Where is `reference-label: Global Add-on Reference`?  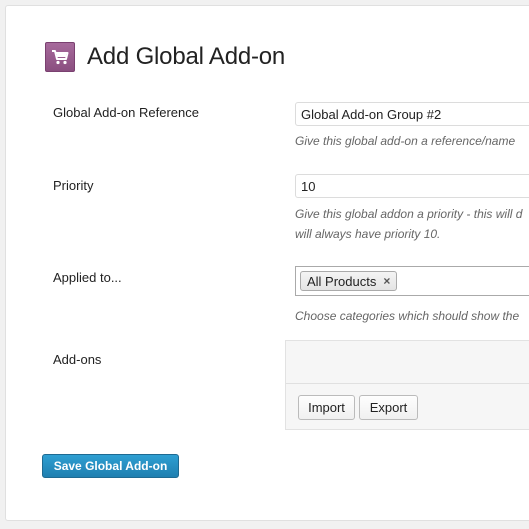 reference-label: Global Add-on Reference is located at coordinates (126, 112).